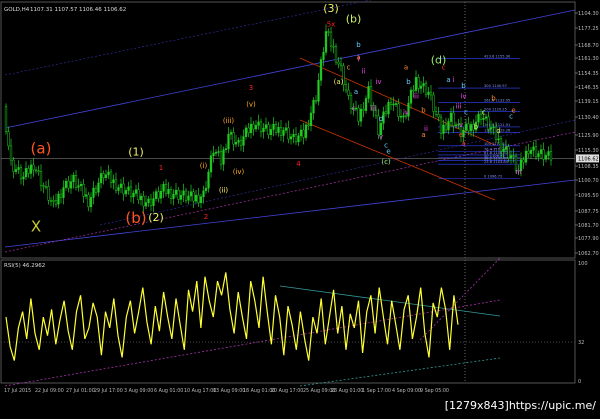 The width and height of the screenshot is (600, 419). Describe the element at coordinates (17, 391) in the screenshot. I see `time-axis-tick: 17 Jul 2015` at that location.